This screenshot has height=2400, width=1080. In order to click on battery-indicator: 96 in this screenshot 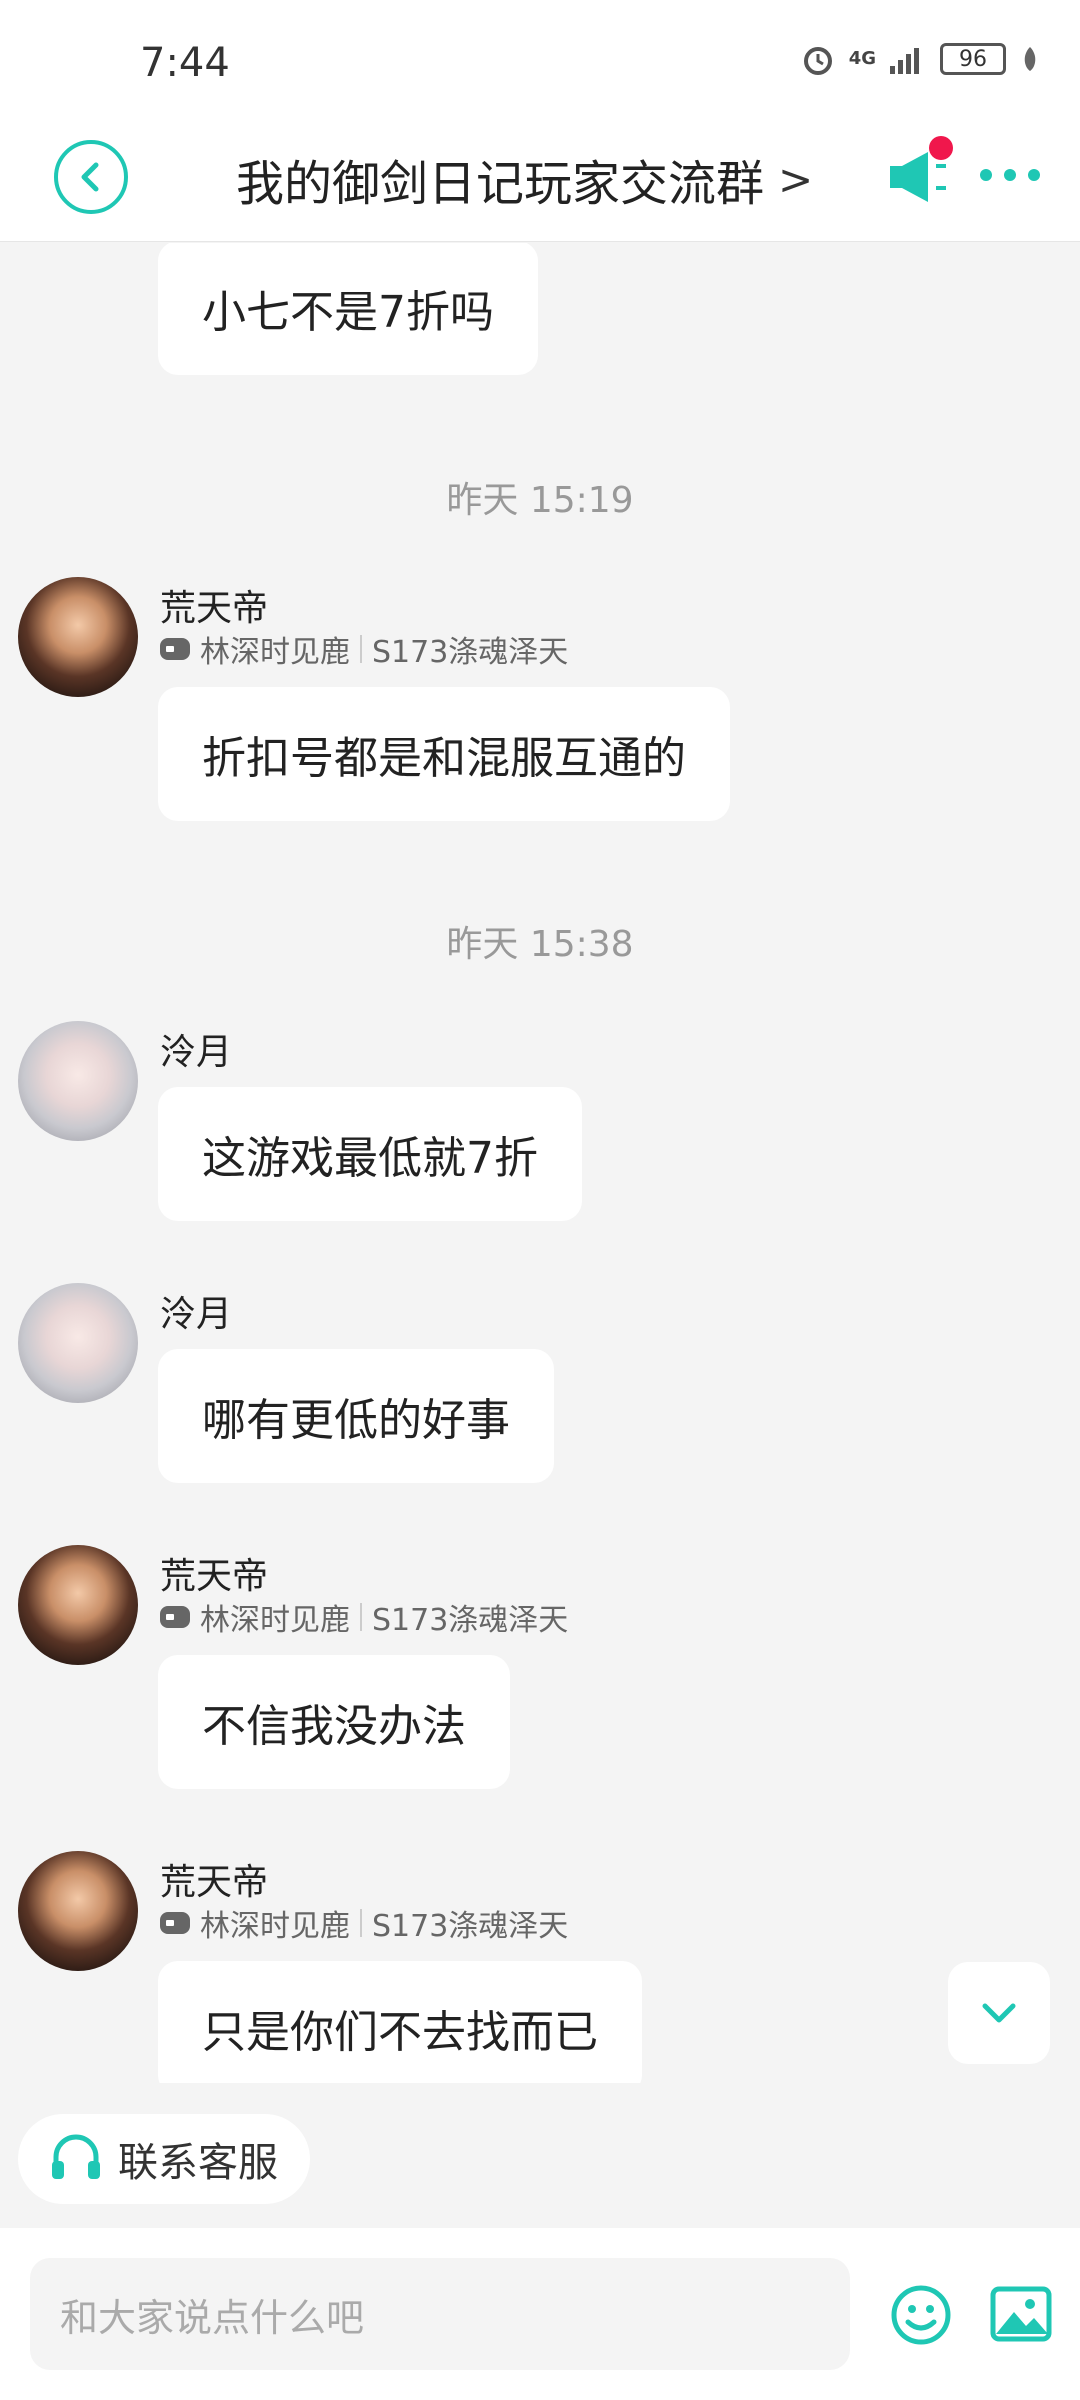, I will do `click(973, 59)`.